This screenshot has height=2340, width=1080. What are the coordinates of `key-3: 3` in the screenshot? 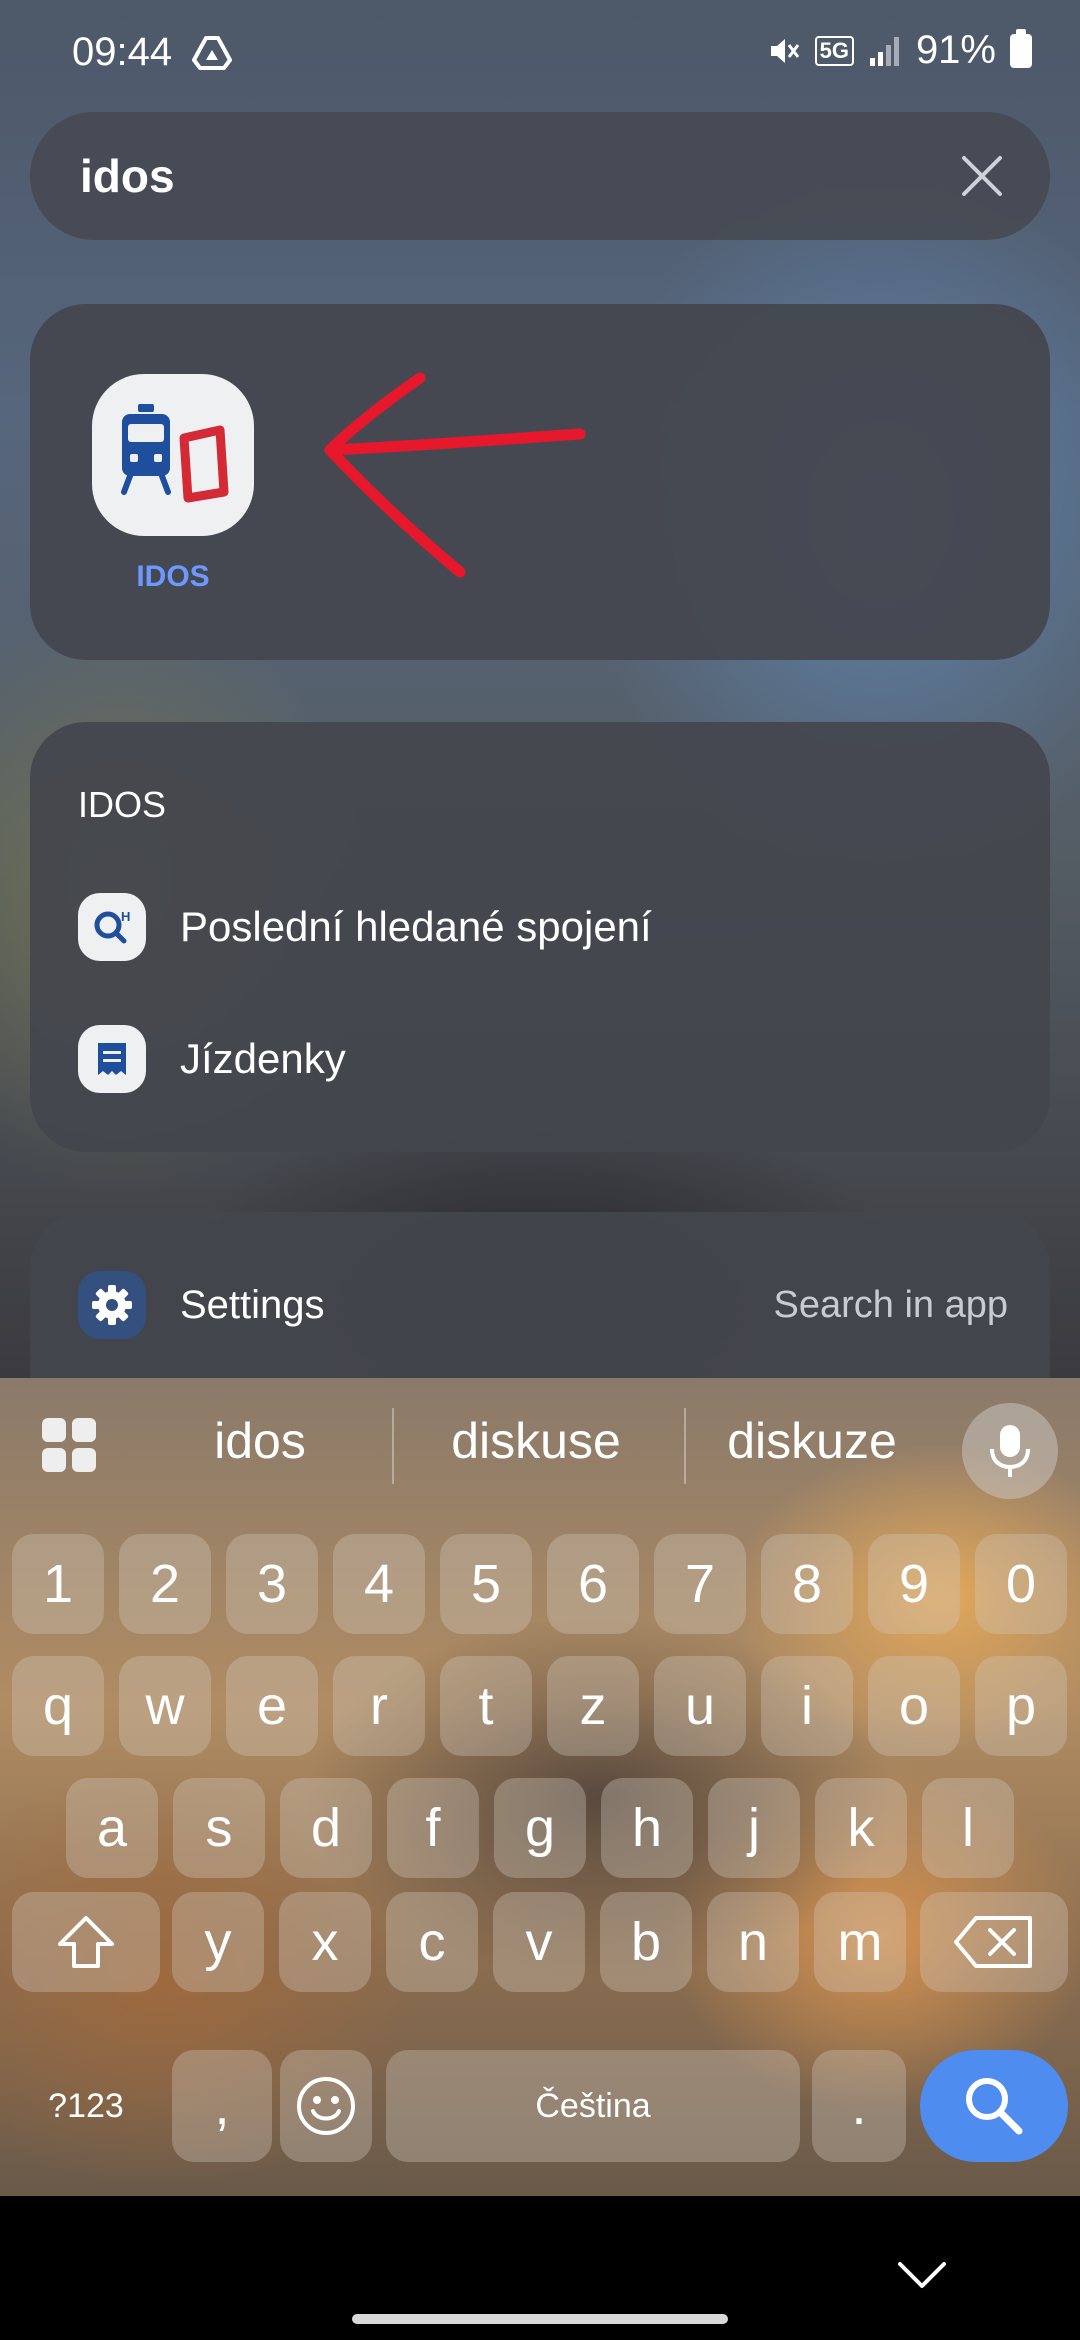 It's located at (272, 1584).